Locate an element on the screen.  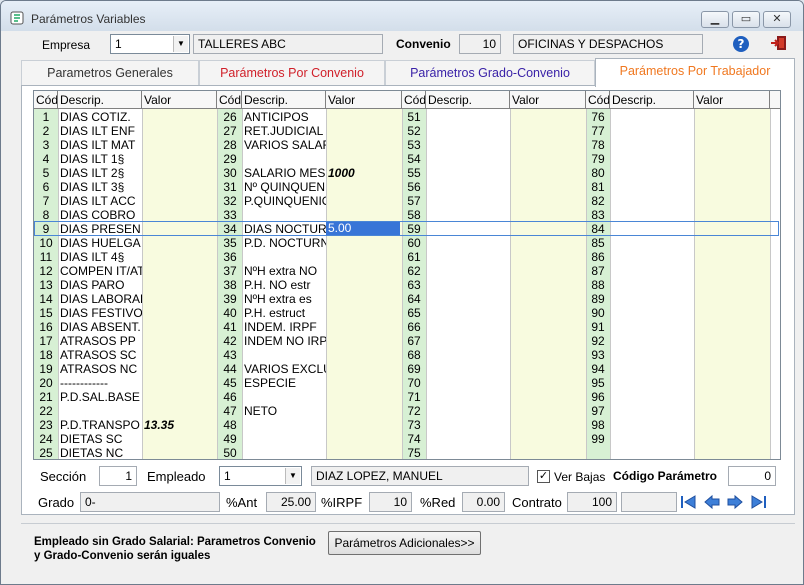
param-code-cell: 66 is located at coordinates (414, 327).